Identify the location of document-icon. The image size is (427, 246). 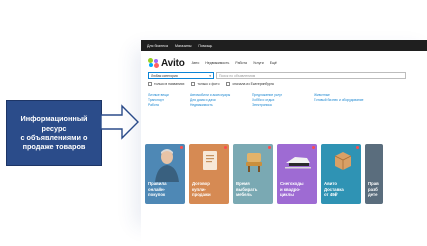
(210, 160).